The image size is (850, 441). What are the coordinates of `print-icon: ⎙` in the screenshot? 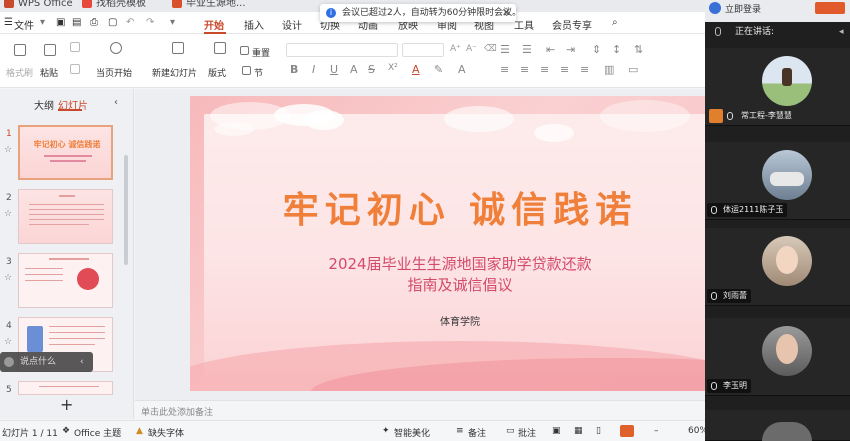 It's located at (94, 22).